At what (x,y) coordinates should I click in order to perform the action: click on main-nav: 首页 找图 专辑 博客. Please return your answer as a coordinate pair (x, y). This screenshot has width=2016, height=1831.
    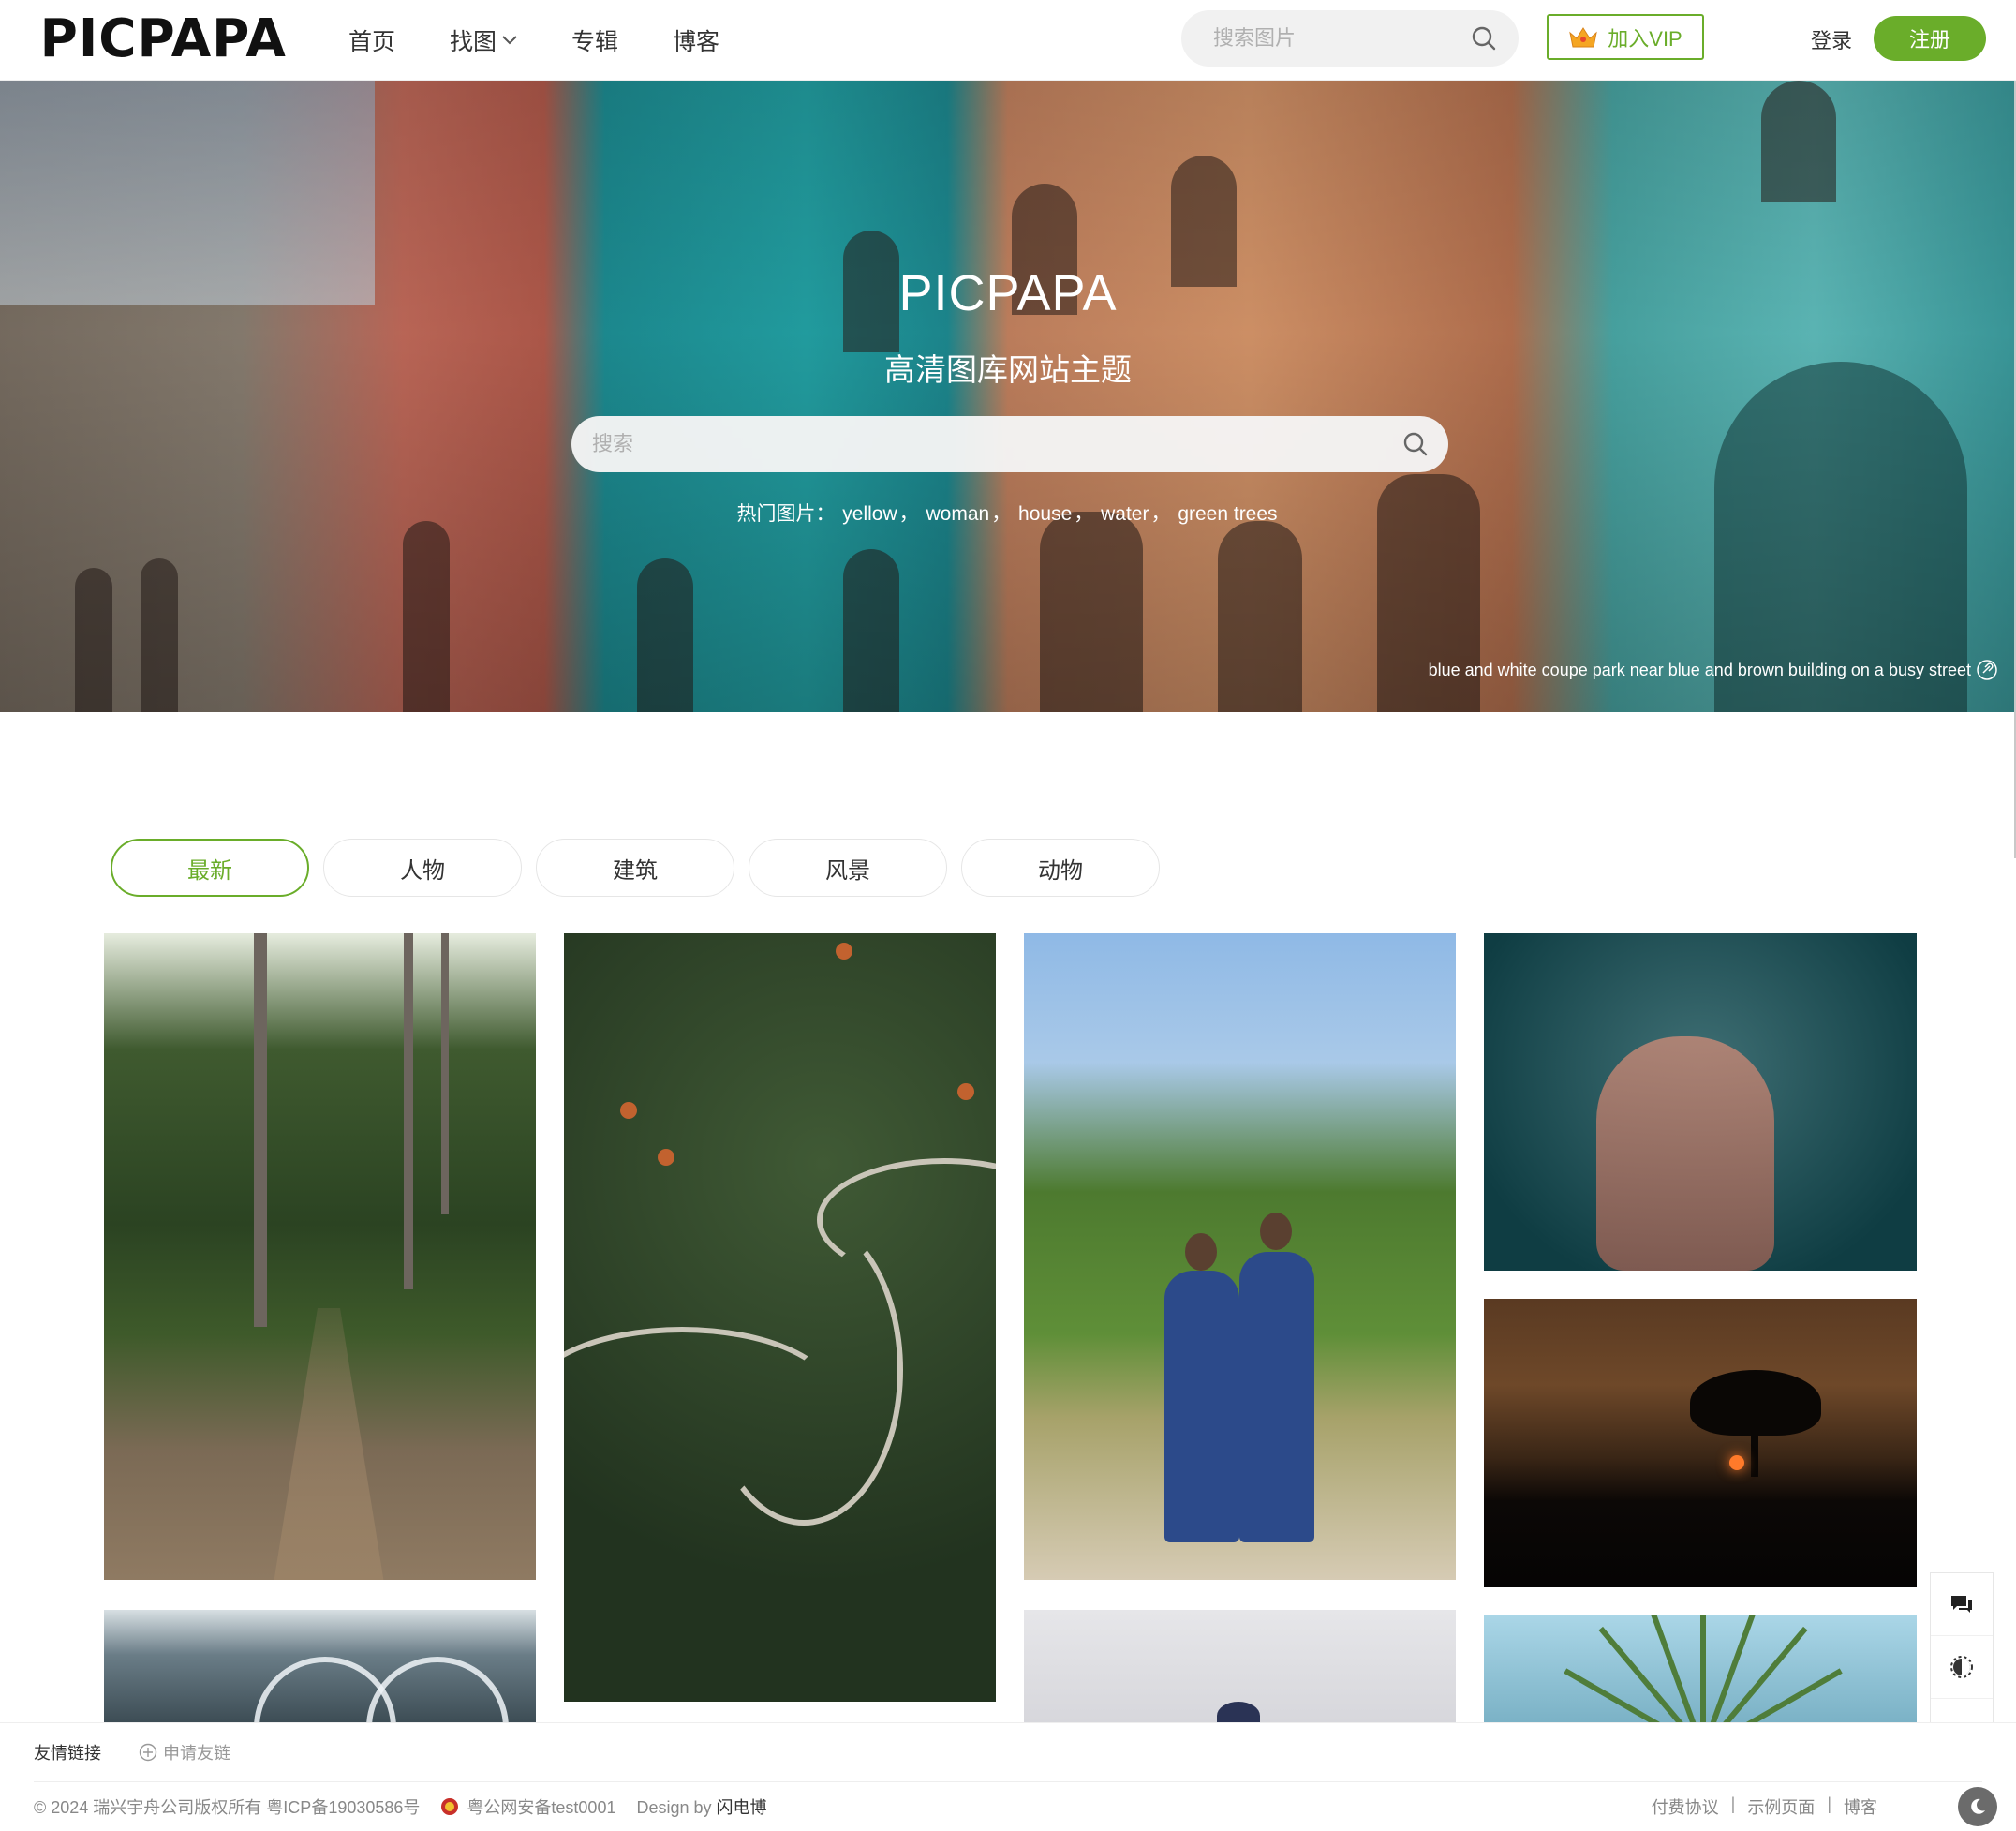
    Looking at the image, I should click on (561, 40).